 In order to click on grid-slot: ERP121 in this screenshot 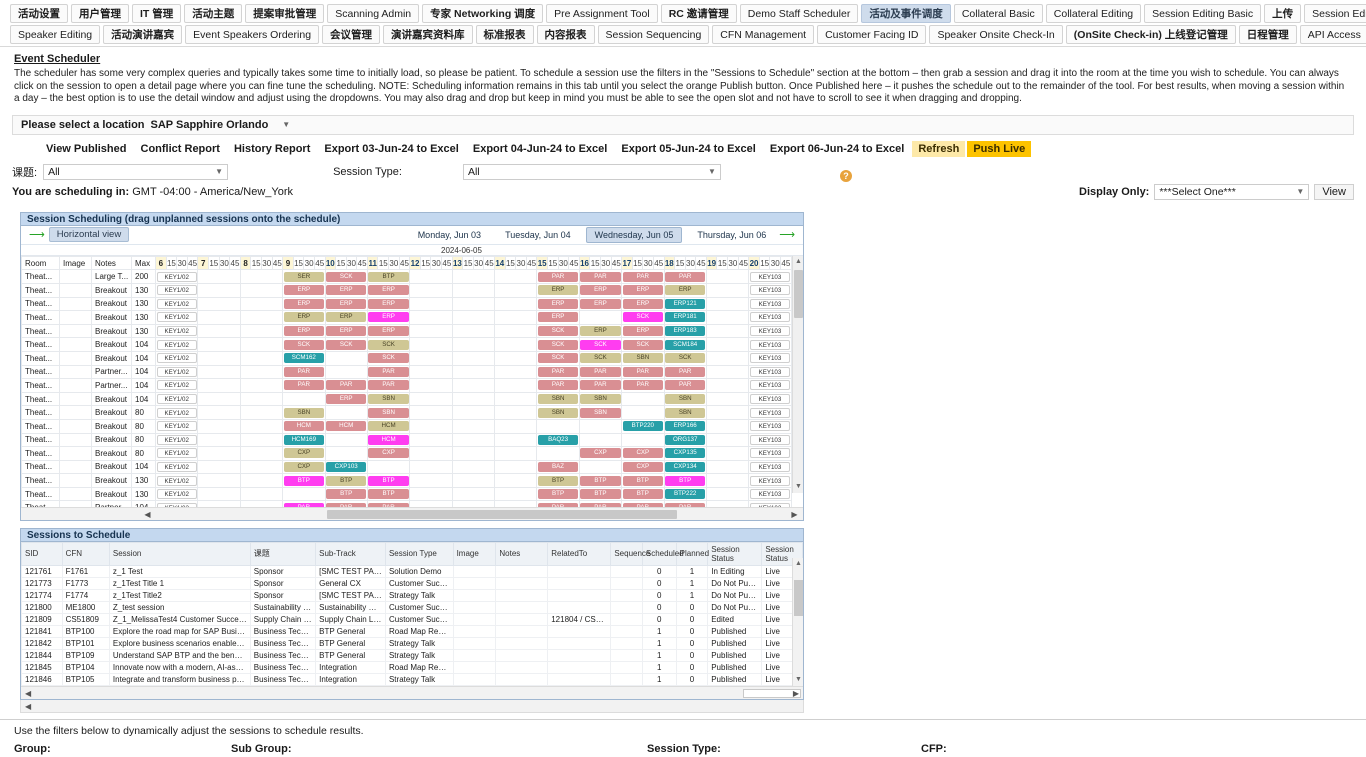, I will do `click(685, 304)`.